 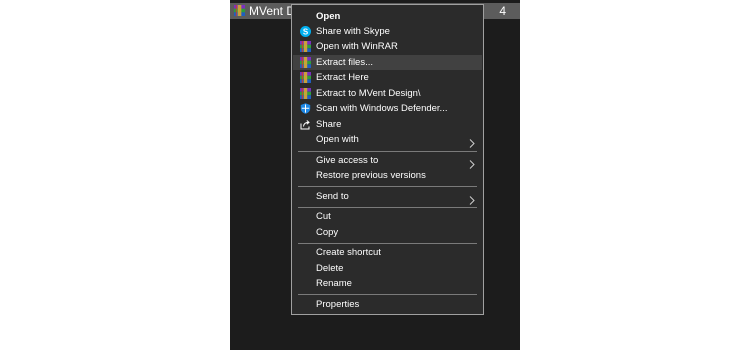 I want to click on menu-item-label: Share, so click(x=329, y=124).